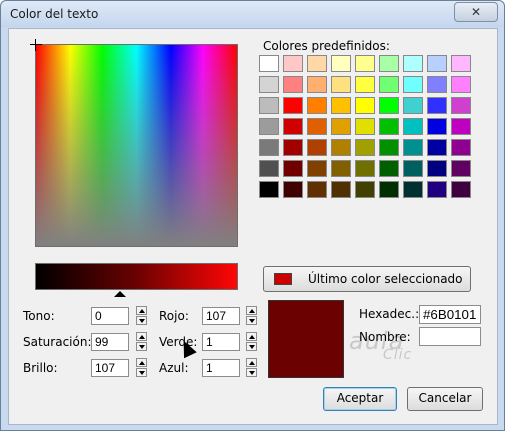 The width and height of the screenshot is (505, 431). What do you see at coordinates (221, 368) in the screenshot?
I see `azul-field` at bounding box center [221, 368].